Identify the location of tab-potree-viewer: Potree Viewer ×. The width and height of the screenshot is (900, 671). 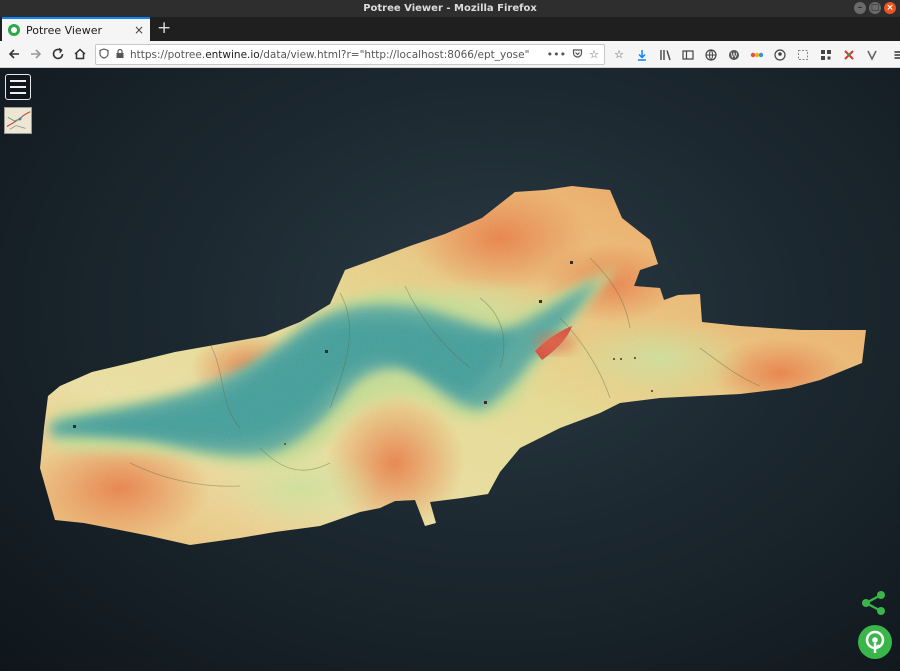
(76, 29).